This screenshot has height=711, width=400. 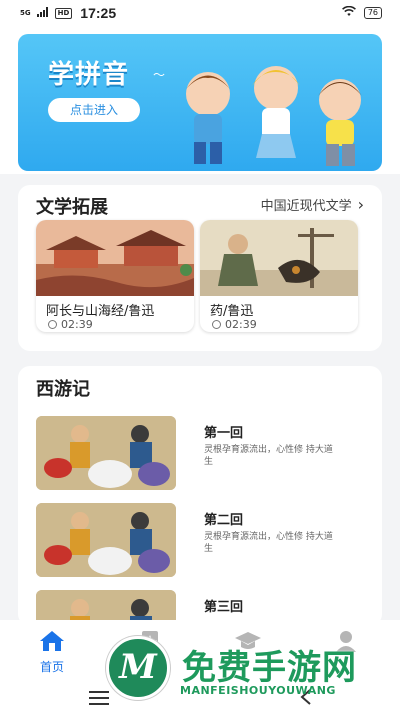 What do you see at coordinates (51, 667) in the screenshot?
I see `nav-label: 首页` at bounding box center [51, 667].